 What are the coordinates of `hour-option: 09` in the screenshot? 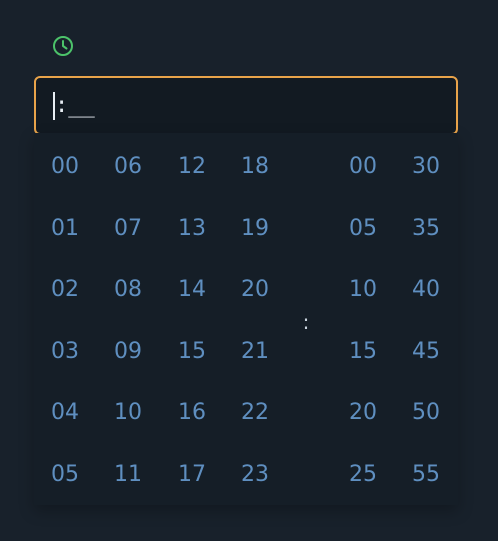 It's located at (128, 352).